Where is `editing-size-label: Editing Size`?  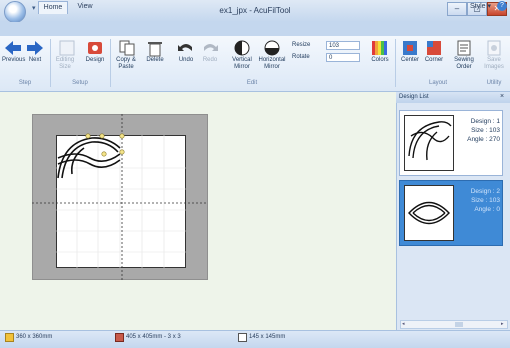
editing-size-label: Editing Size is located at coordinates (65, 63).